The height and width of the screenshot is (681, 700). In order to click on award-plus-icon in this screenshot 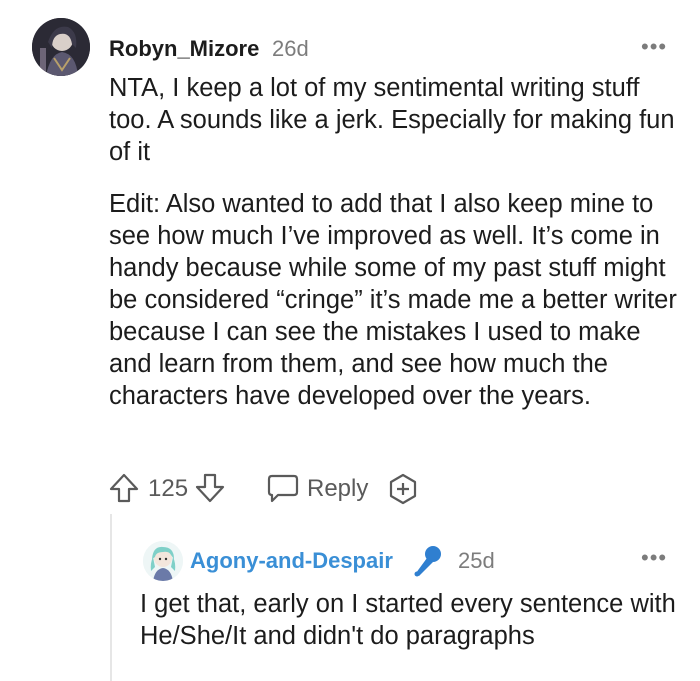, I will do `click(403, 489)`.